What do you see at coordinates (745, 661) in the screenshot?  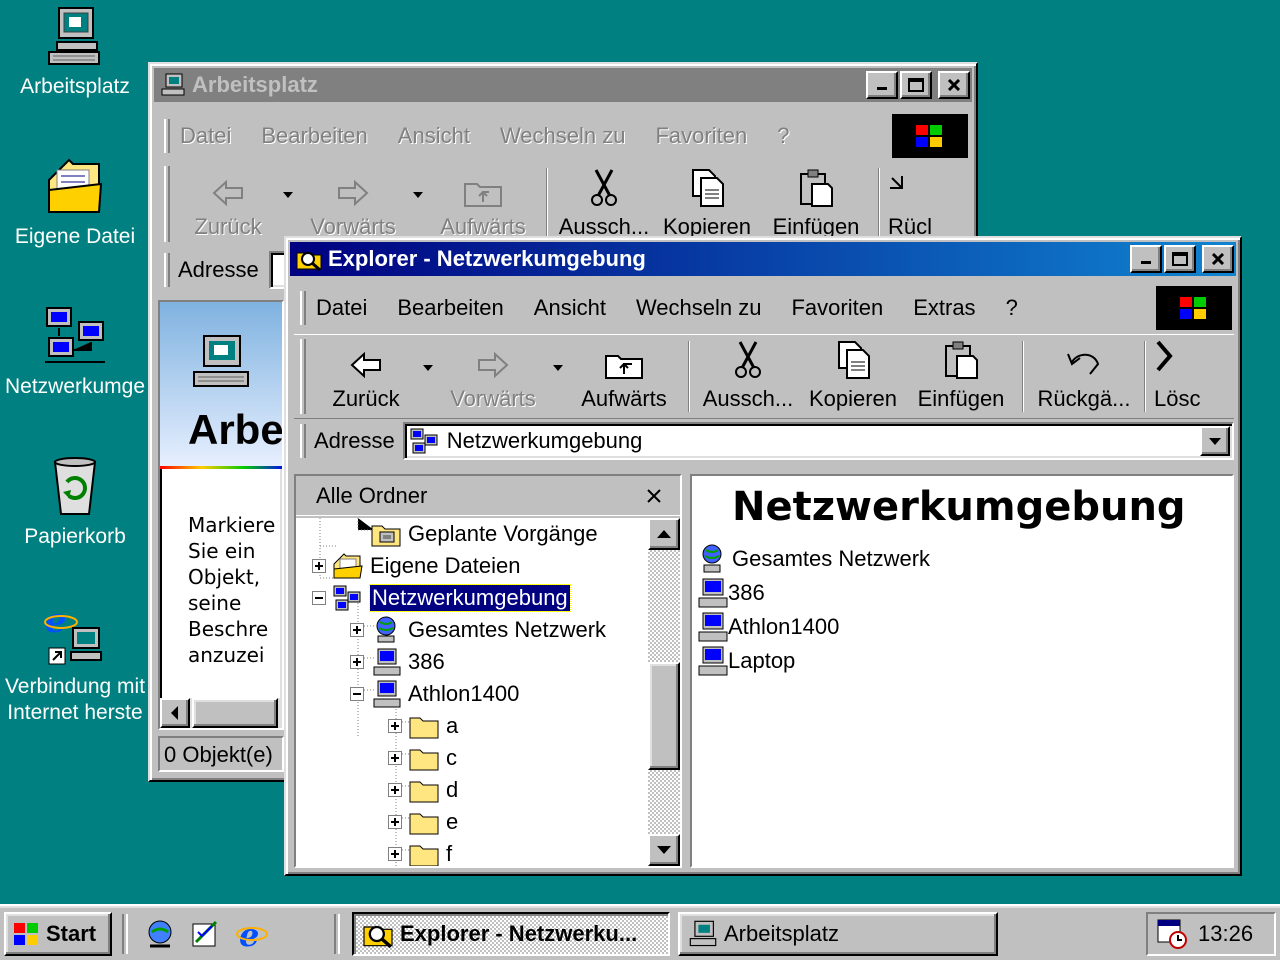 I see `network-item: Laptop` at bounding box center [745, 661].